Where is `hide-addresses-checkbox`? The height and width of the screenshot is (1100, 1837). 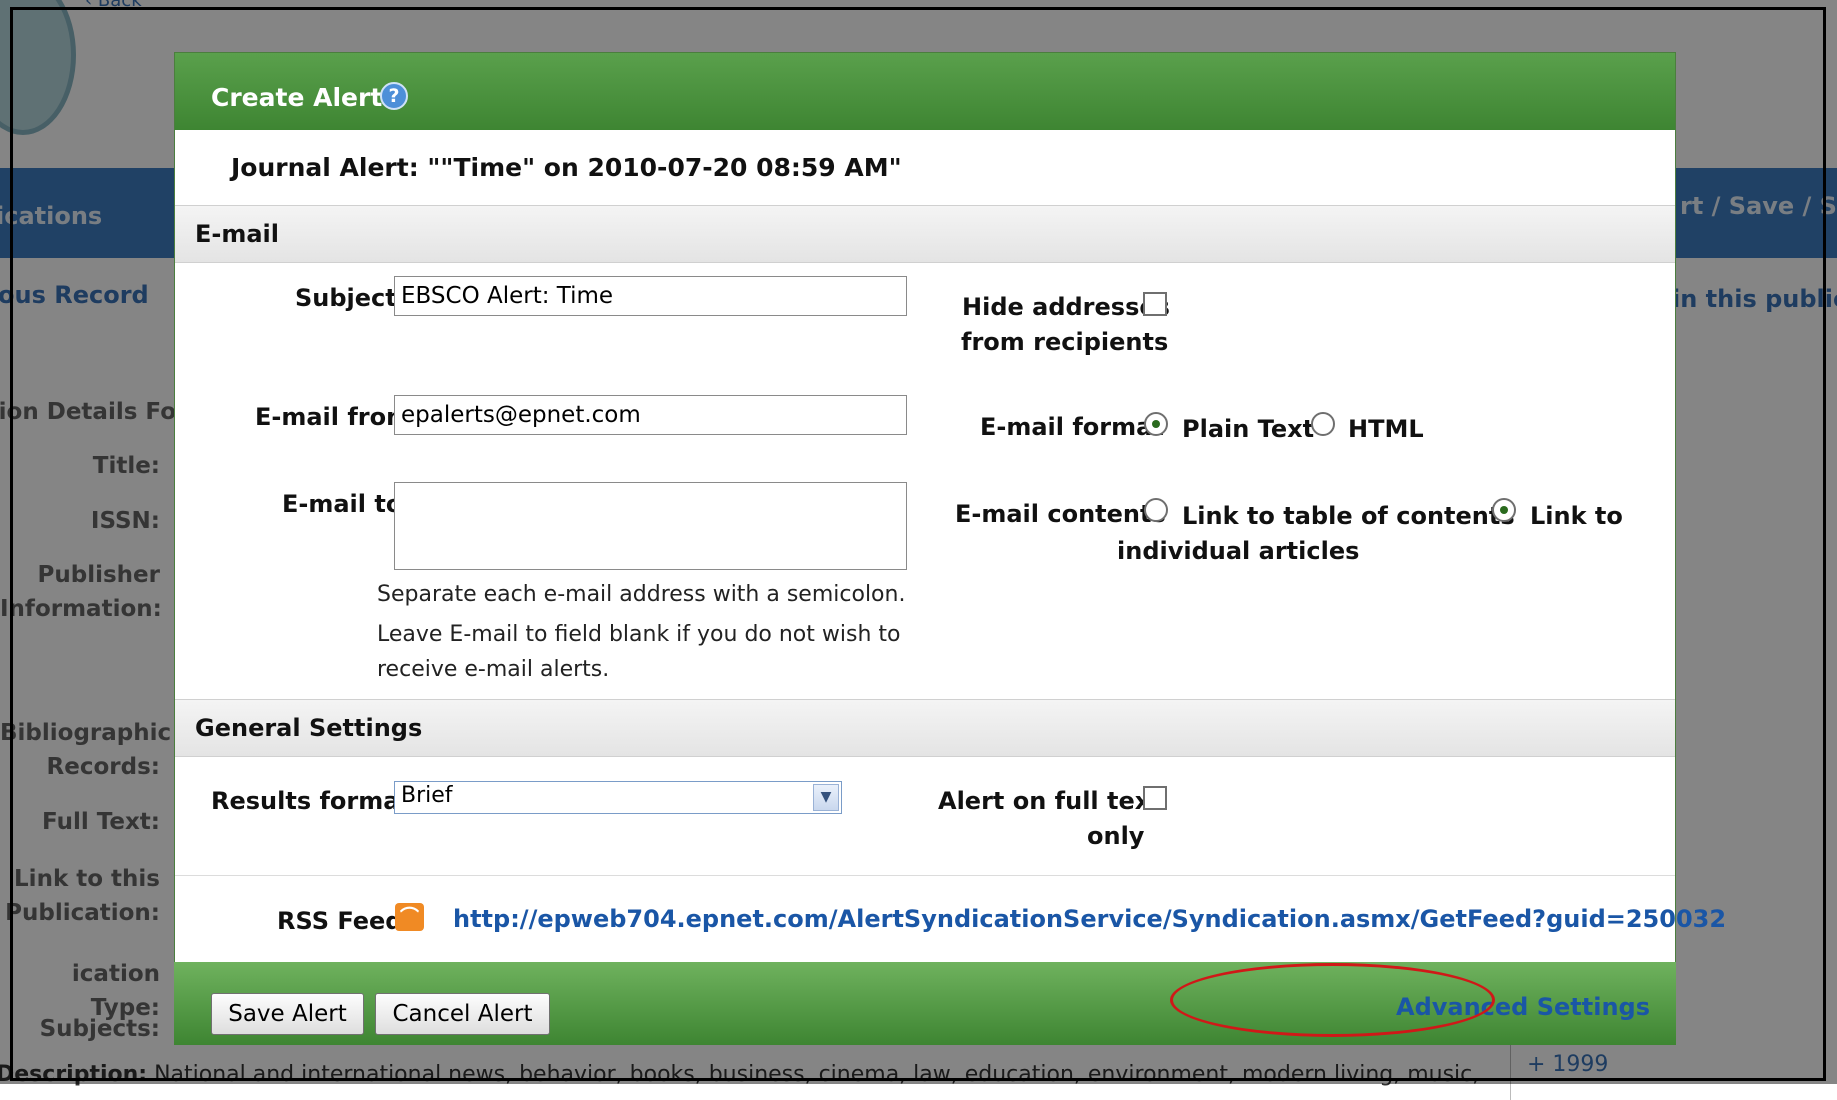
hide-addresses-checkbox is located at coordinates (1155, 304).